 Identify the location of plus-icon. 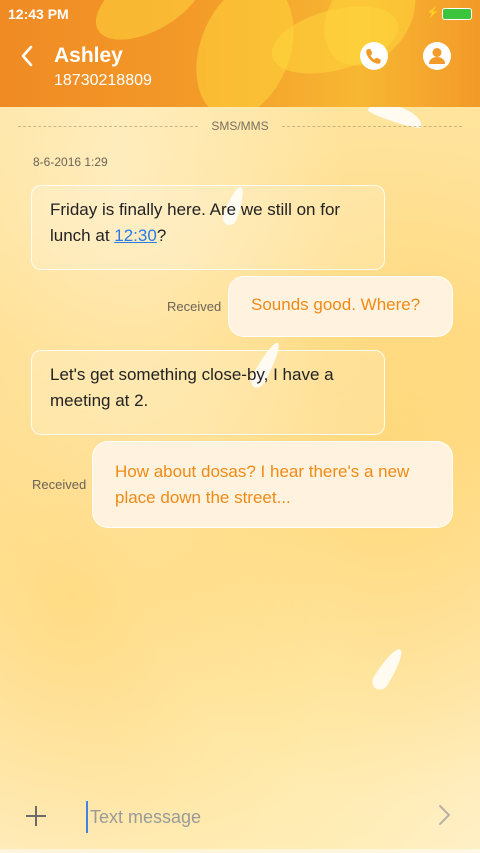
(36, 816).